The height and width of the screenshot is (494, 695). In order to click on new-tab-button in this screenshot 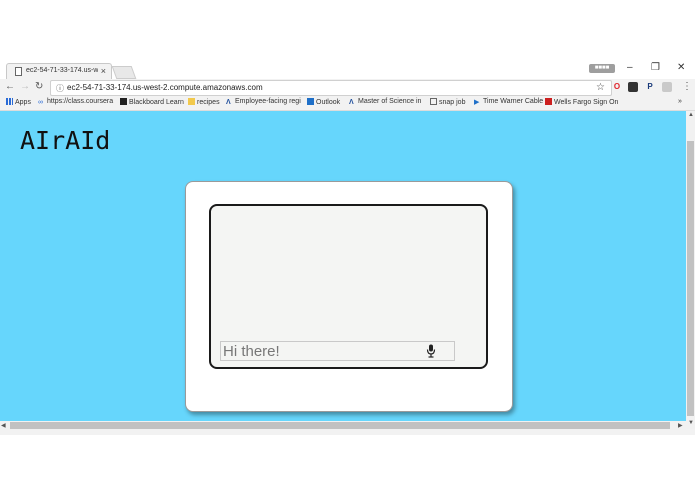, I will do `click(124, 72)`.